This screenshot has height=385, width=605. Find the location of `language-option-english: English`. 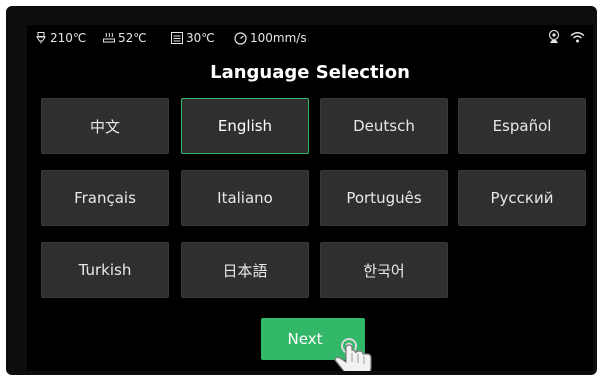

language-option-english: English is located at coordinates (245, 126).